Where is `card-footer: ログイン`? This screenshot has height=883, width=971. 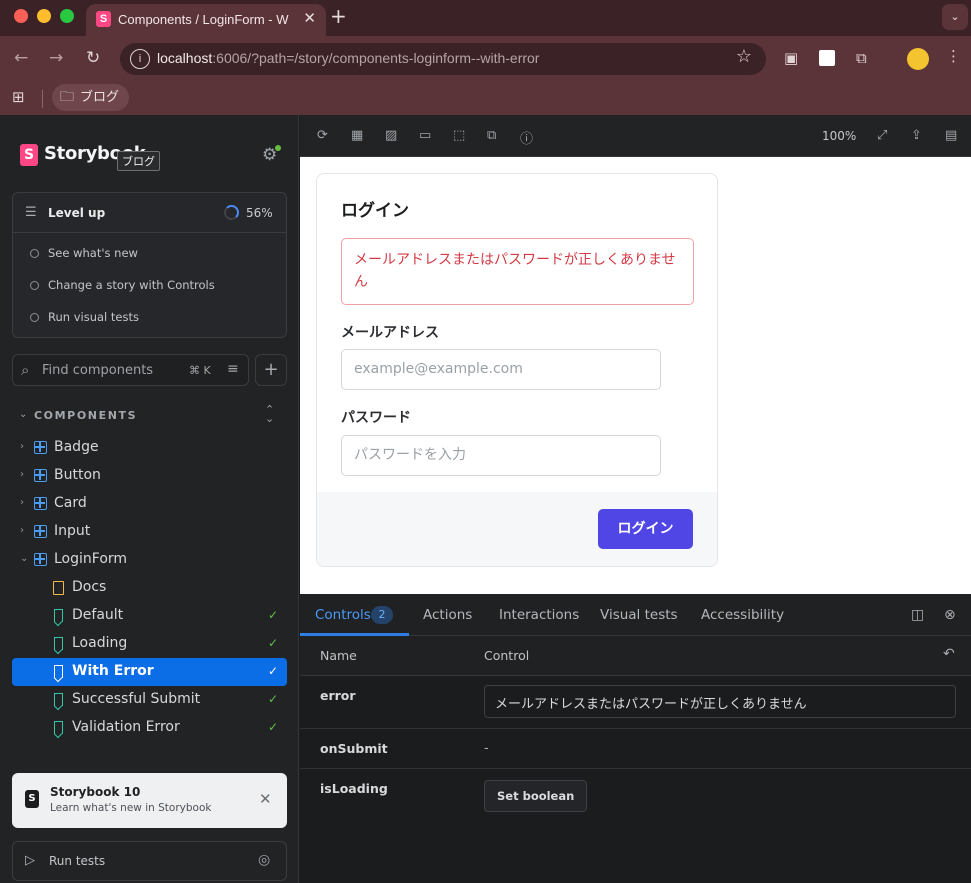 card-footer: ログイン is located at coordinates (517, 529).